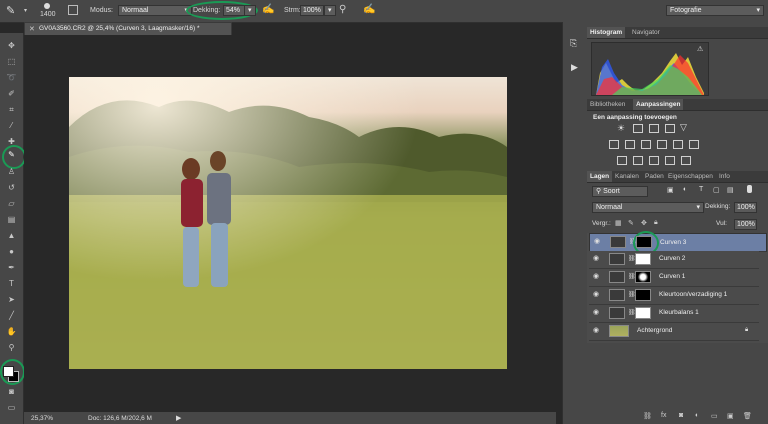  Describe the element at coordinates (674, 332) in the screenshot. I see `layer-row-achtergrond: ◉ Achtergrond 🔒︎` at that location.